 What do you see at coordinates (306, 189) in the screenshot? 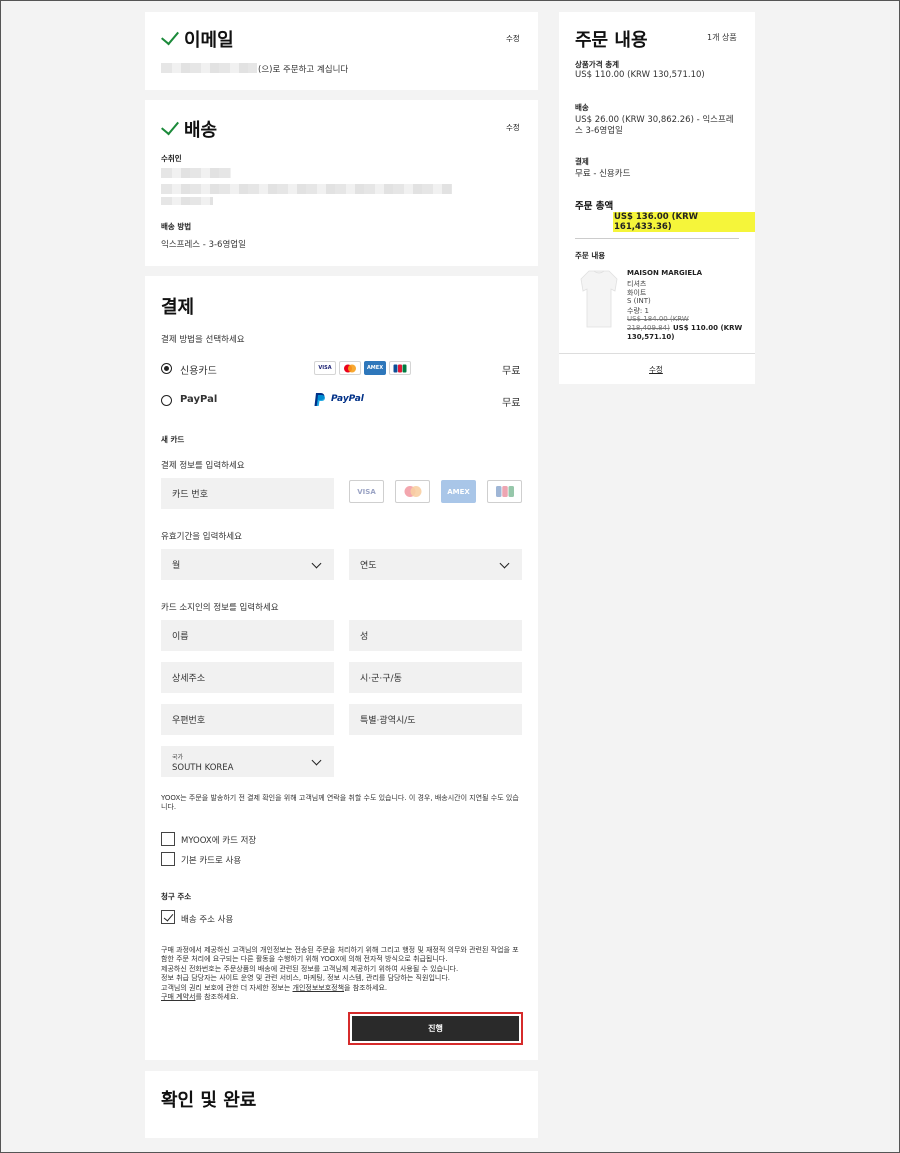
I see `recipient-address-blurred` at bounding box center [306, 189].